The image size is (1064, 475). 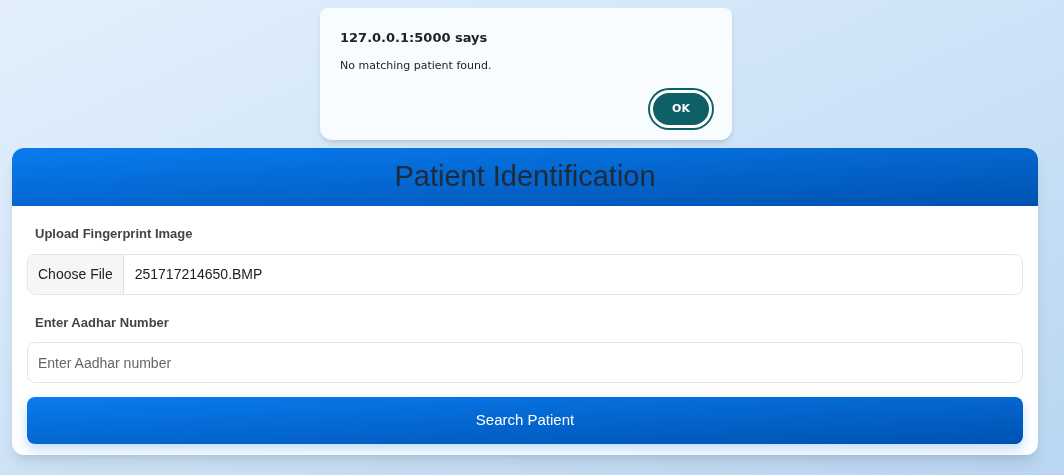 I want to click on form-title: Patient Identification, so click(x=525, y=177).